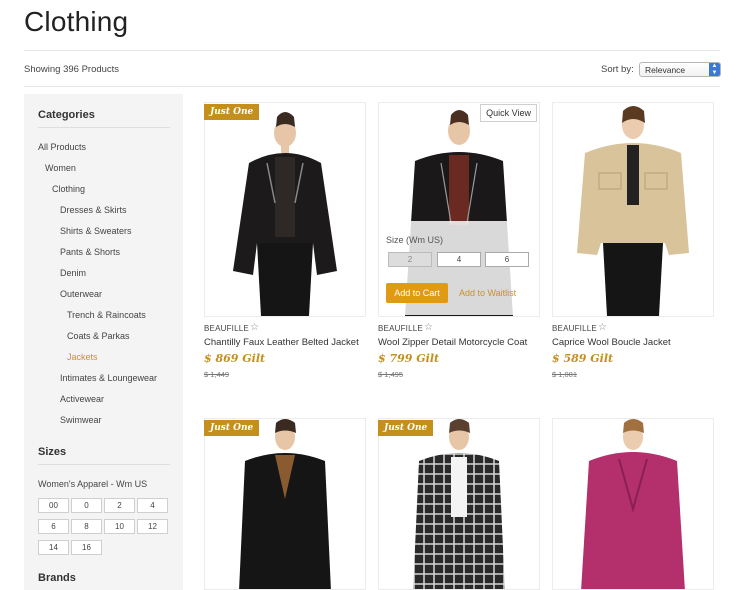 Image resolution: width=750 pixels, height=590 pixels. Describe the element at coordinates (104, 464) in the screenshot. I see `sizes-divider` at that location.